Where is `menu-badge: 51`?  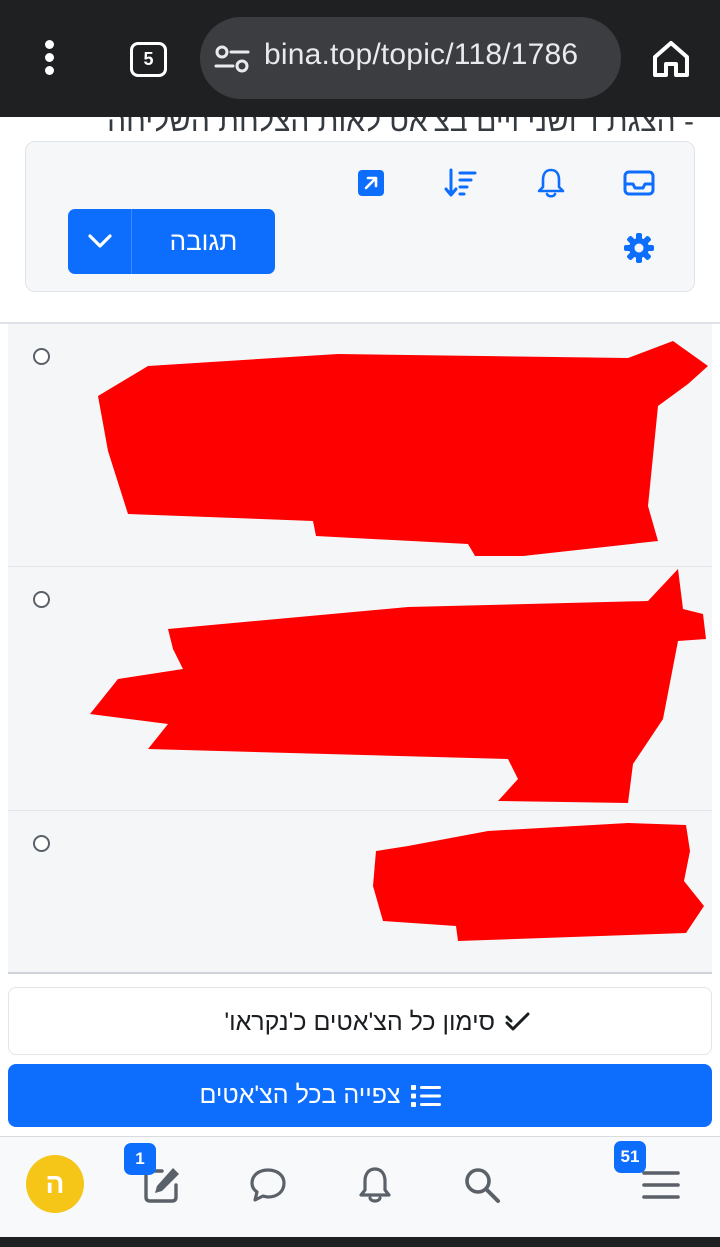 menu-badge: 51 is located at coordinates (630, 1157).